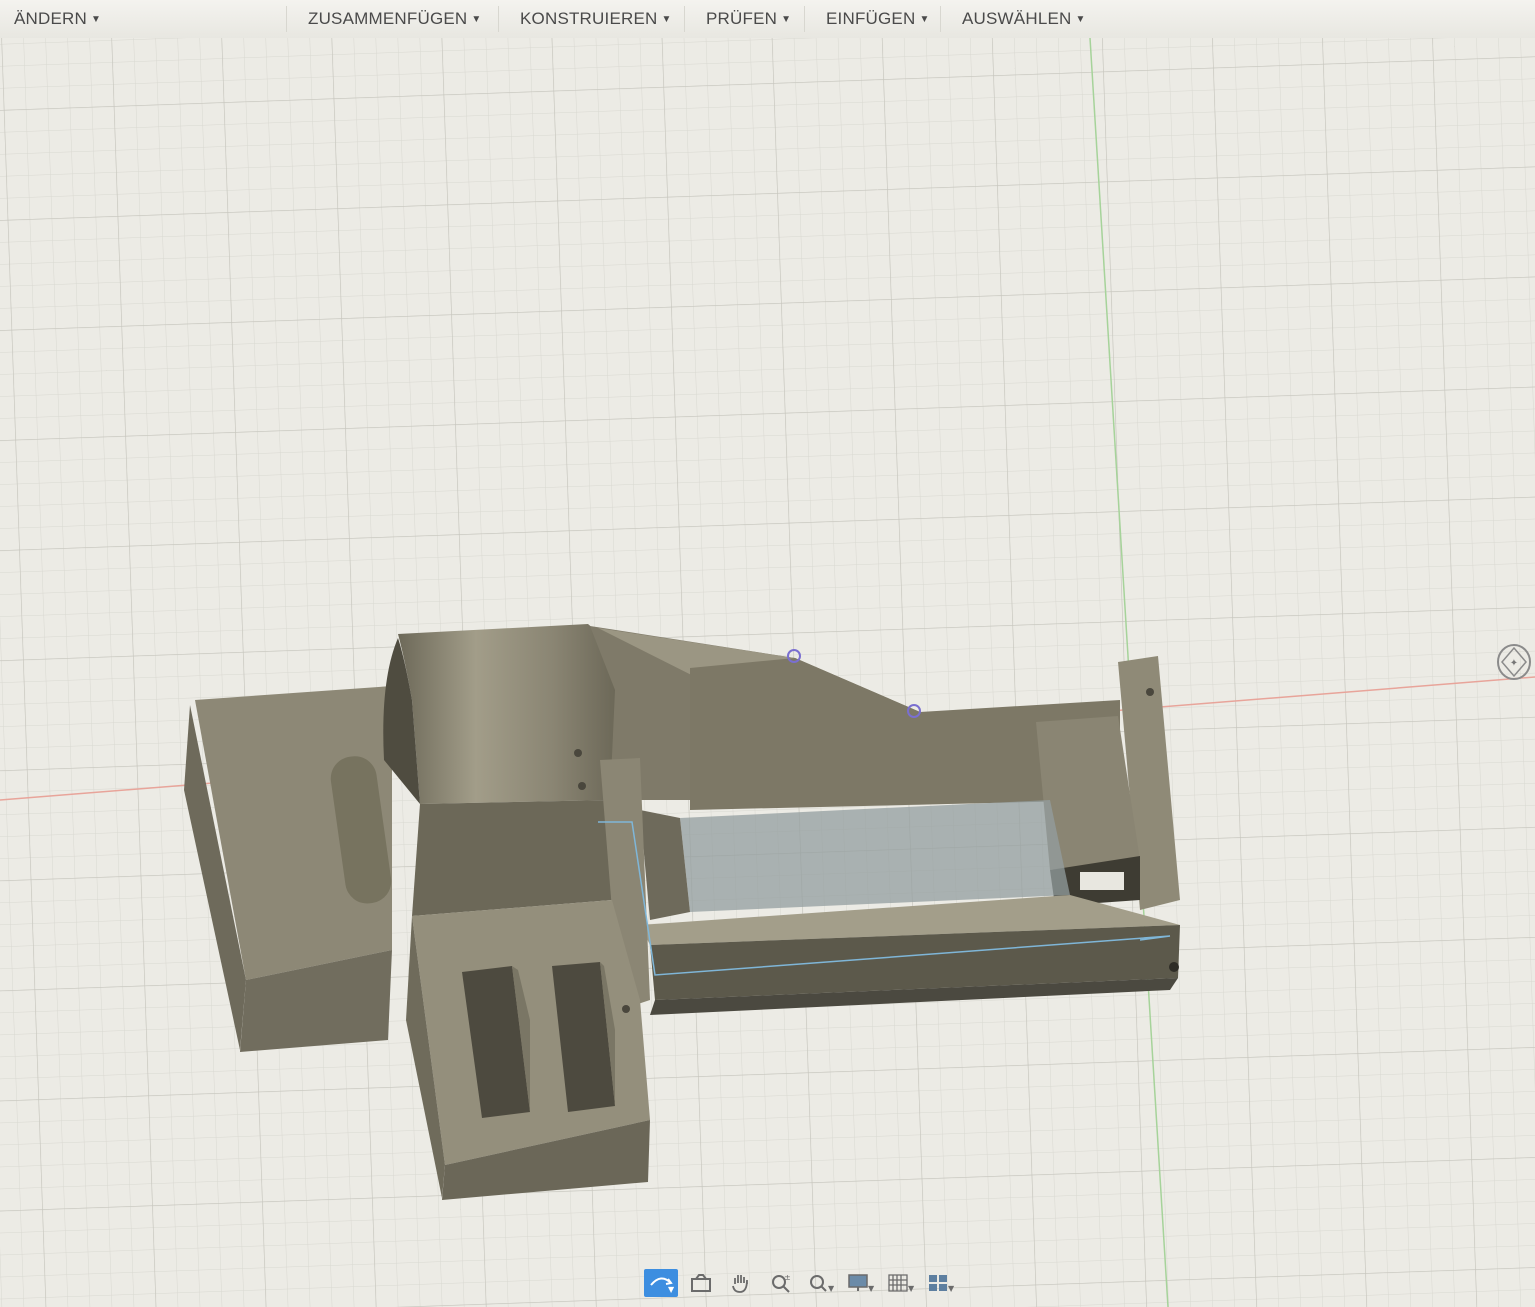  What do you see at coordinates (388, 18) in the screenshot?
I see `menu-label: ZUSAMMENFÜGEN` at bounding box center [388, 18].